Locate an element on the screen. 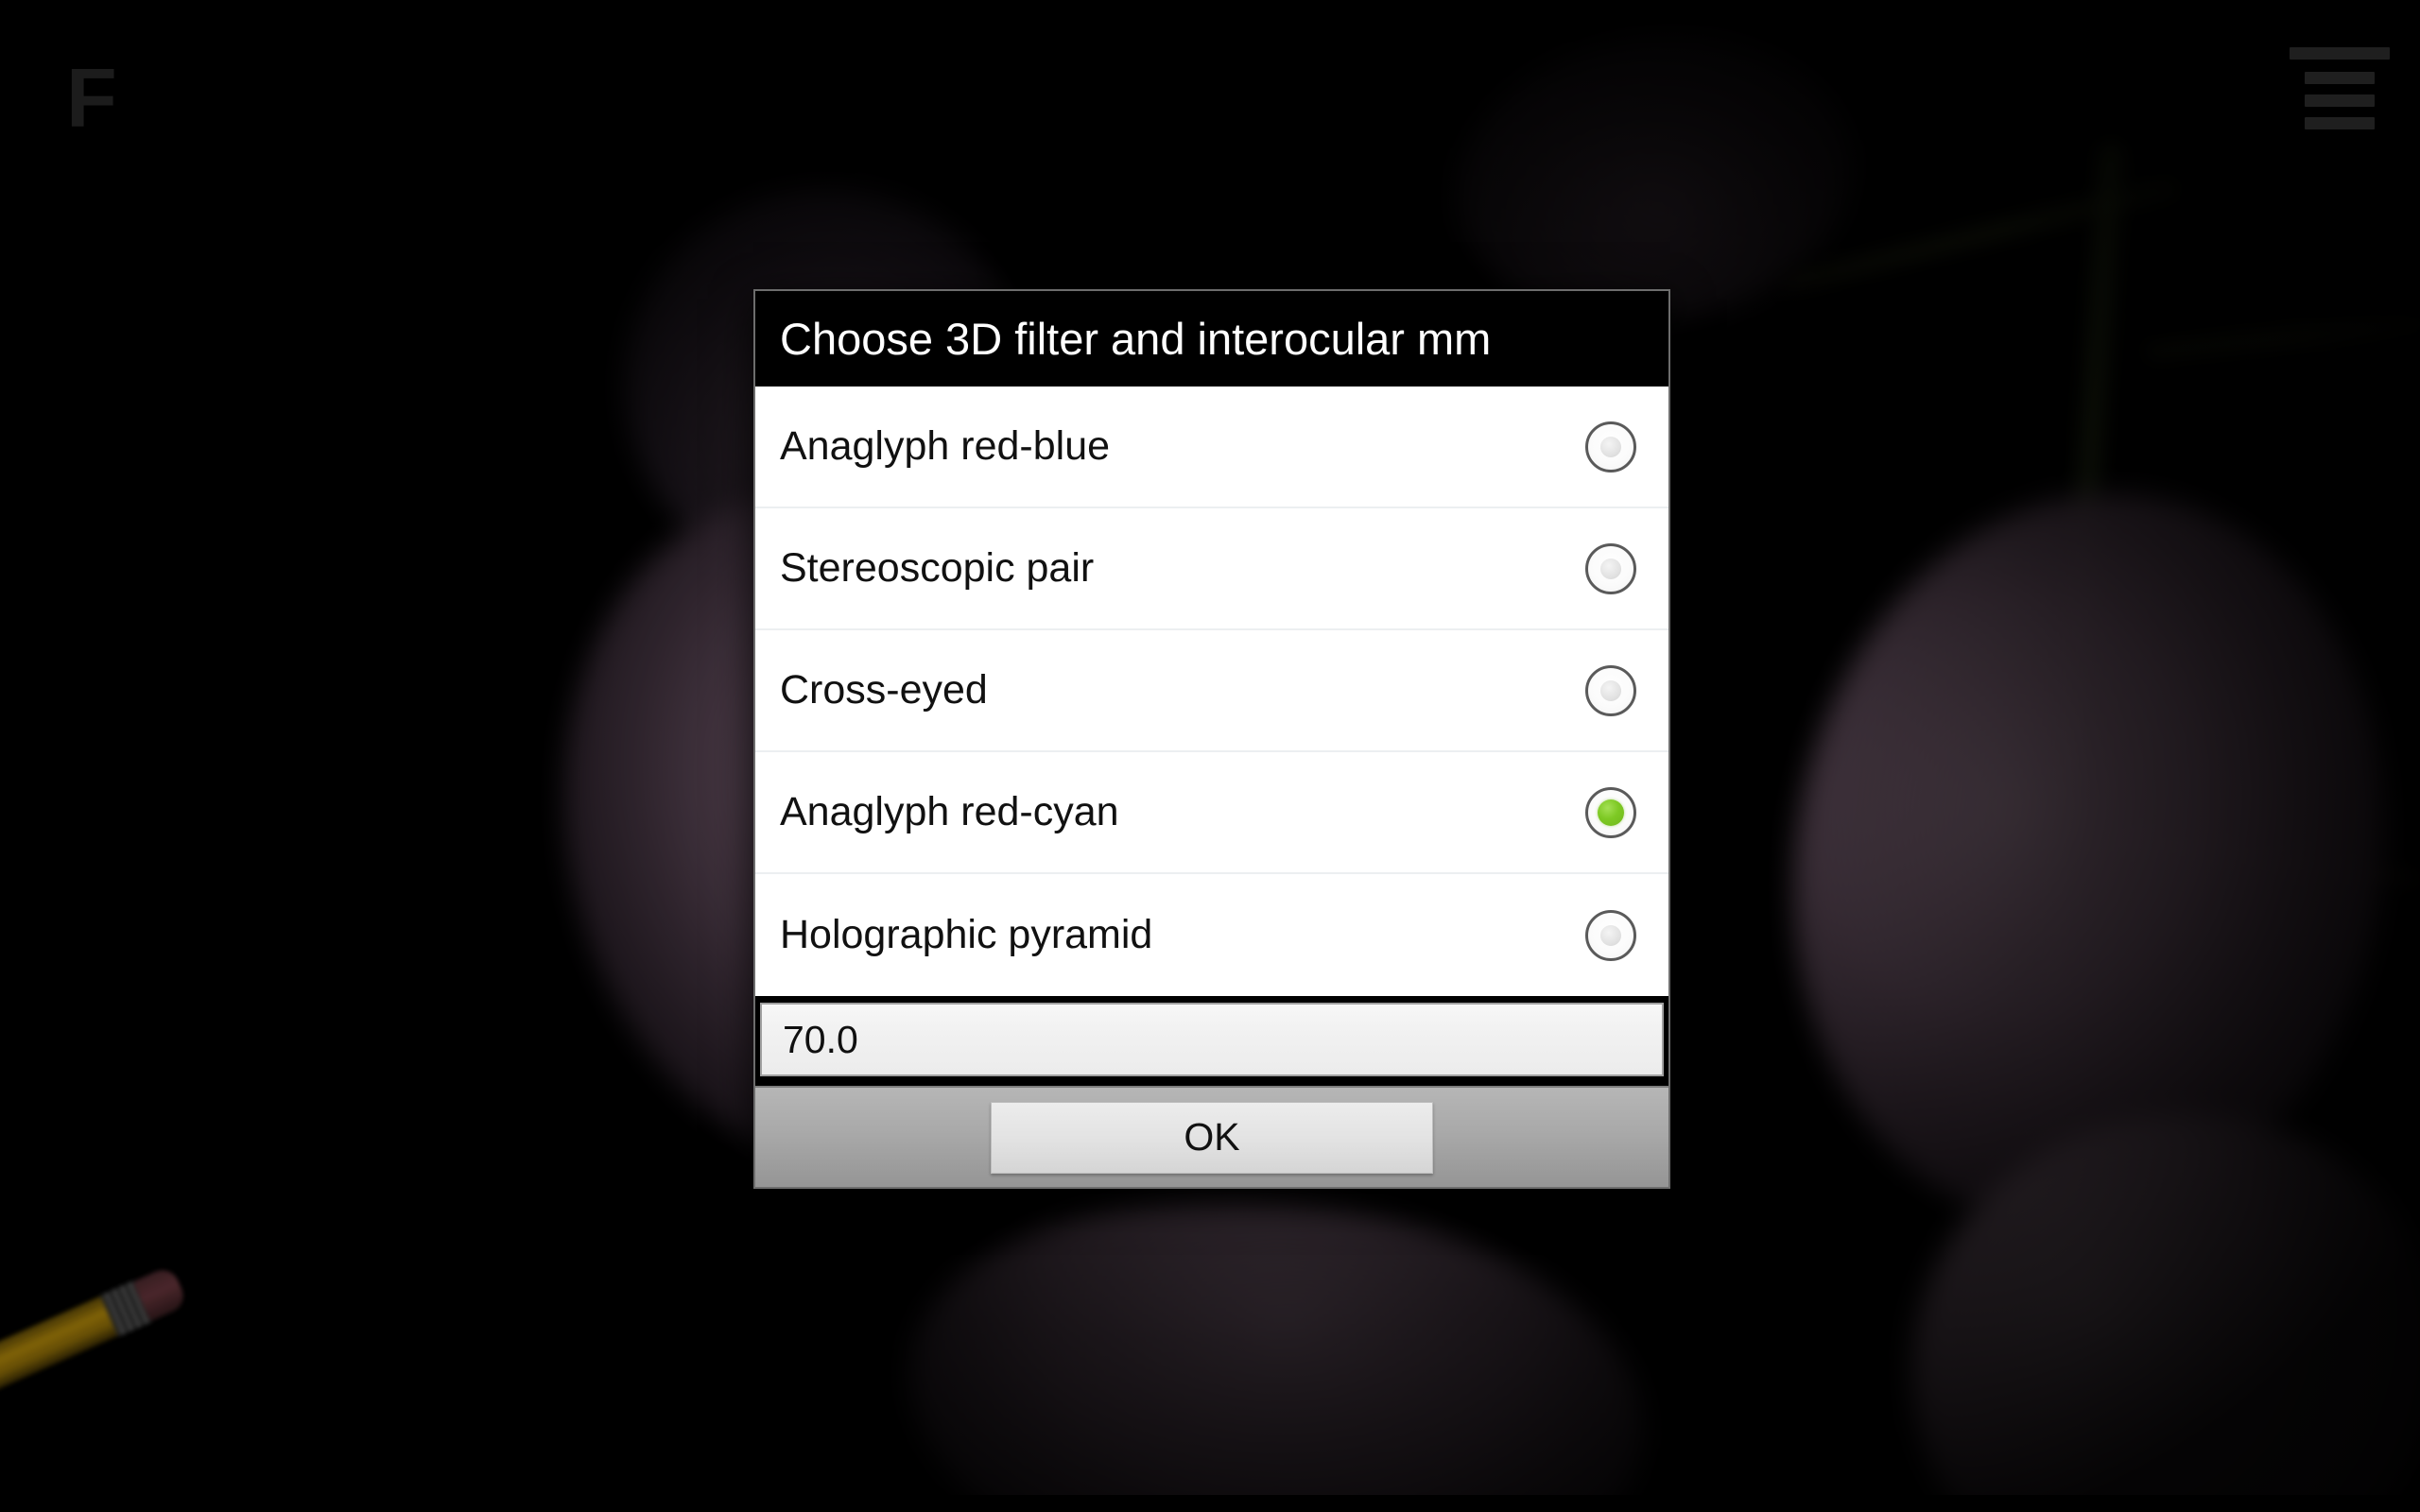  dialog-button-bar: OK is located at coordinates (1211, 1137).